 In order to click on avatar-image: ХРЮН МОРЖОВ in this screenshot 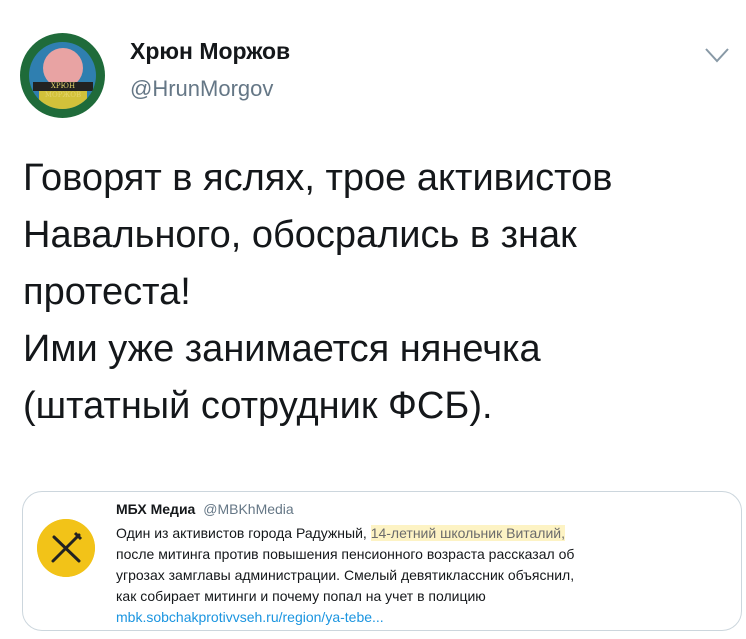, I will do `click(62, 75)`.